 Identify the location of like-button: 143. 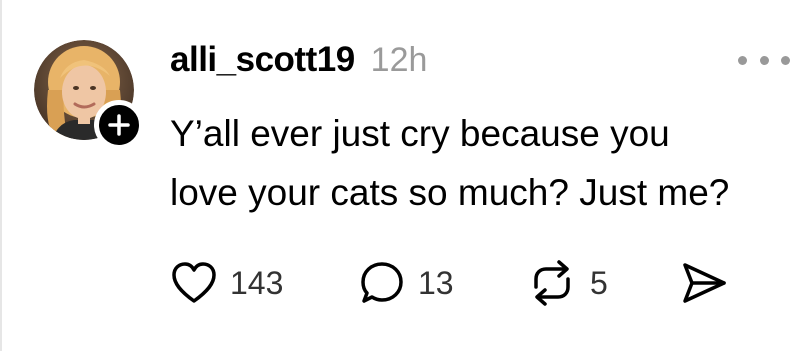
(226, 283).